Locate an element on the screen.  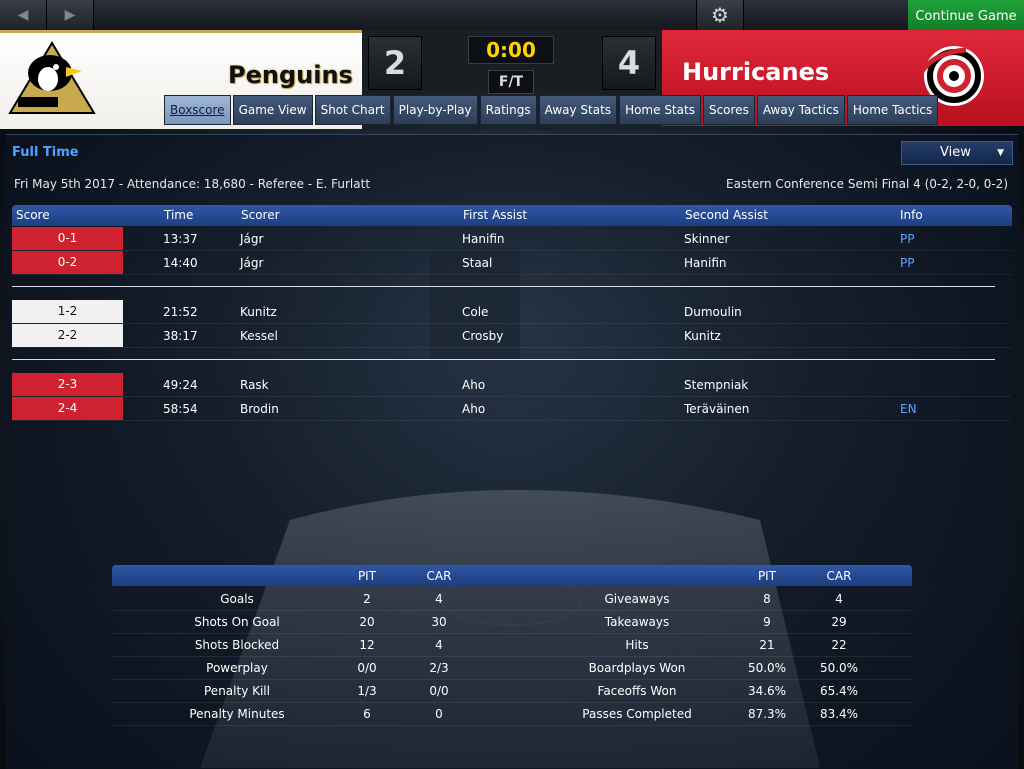
stat-row: Shots Blocked 12 4 Hits 21 22 is located at coordinates (512, 645).